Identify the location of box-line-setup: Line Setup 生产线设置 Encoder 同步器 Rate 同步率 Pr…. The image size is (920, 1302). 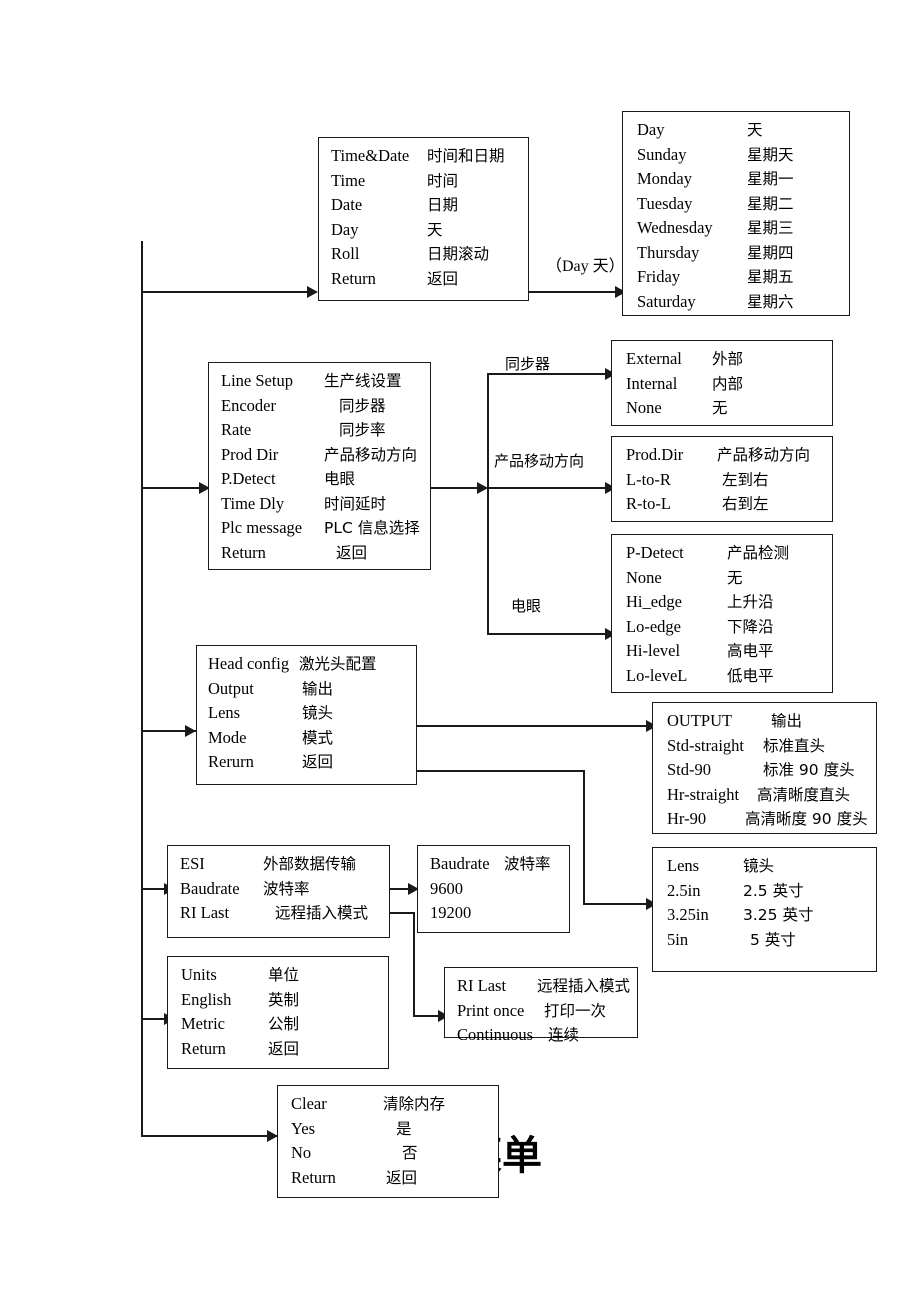
(319, 466).